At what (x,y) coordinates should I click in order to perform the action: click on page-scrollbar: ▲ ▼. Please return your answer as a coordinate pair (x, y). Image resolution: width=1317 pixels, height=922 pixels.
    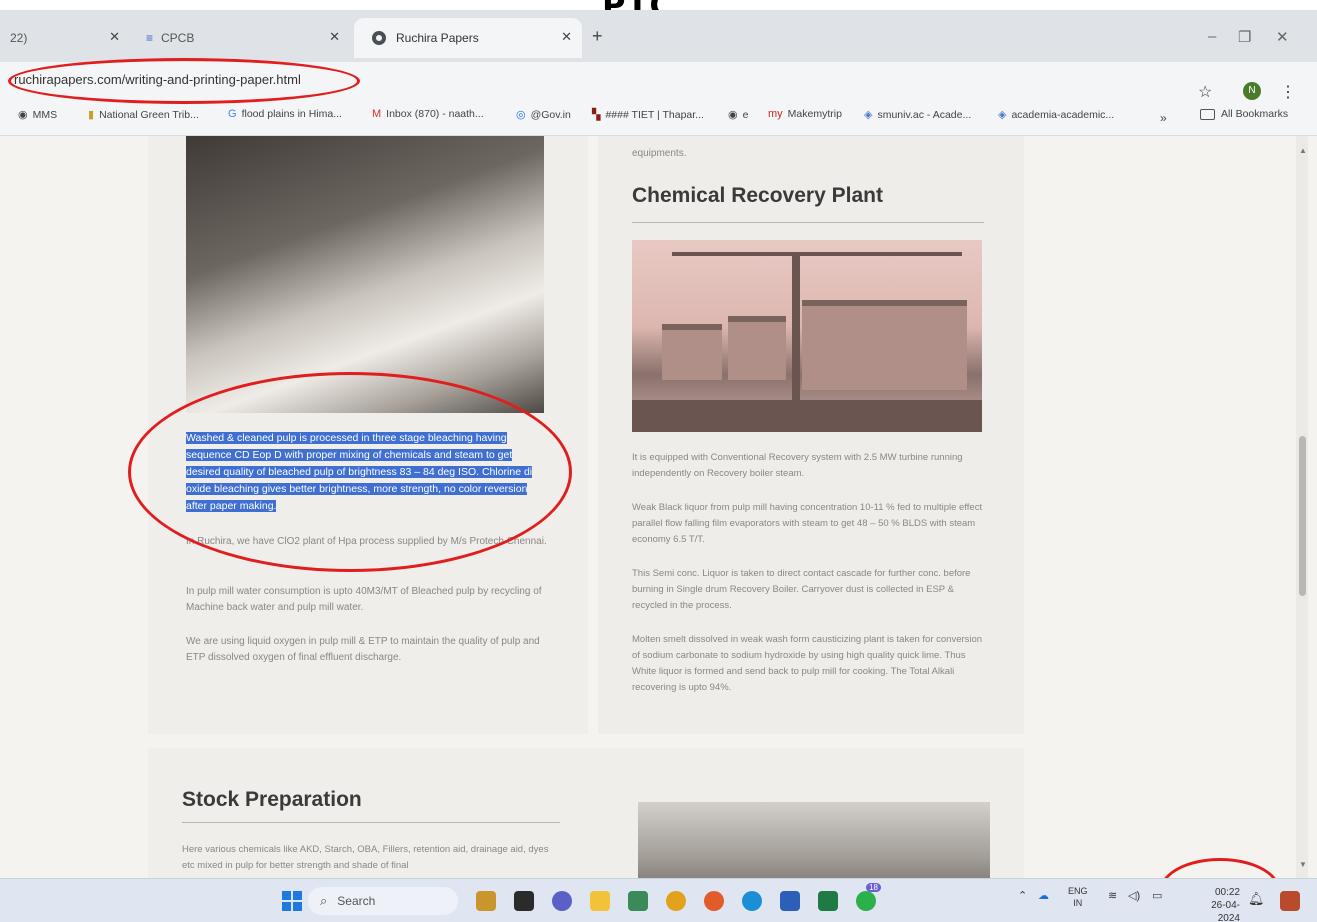
    Looking at the image, I should click on (1302, 507).